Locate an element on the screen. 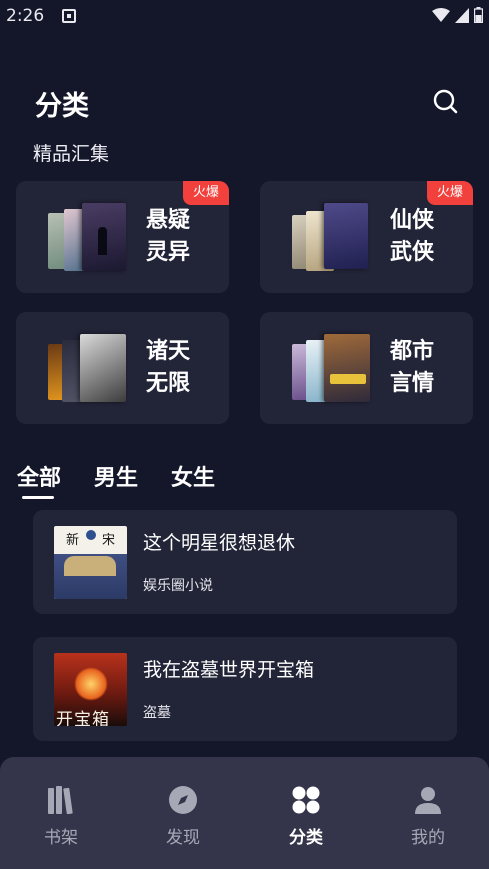  bookshelf-icon is located at coordinates (60, 800).